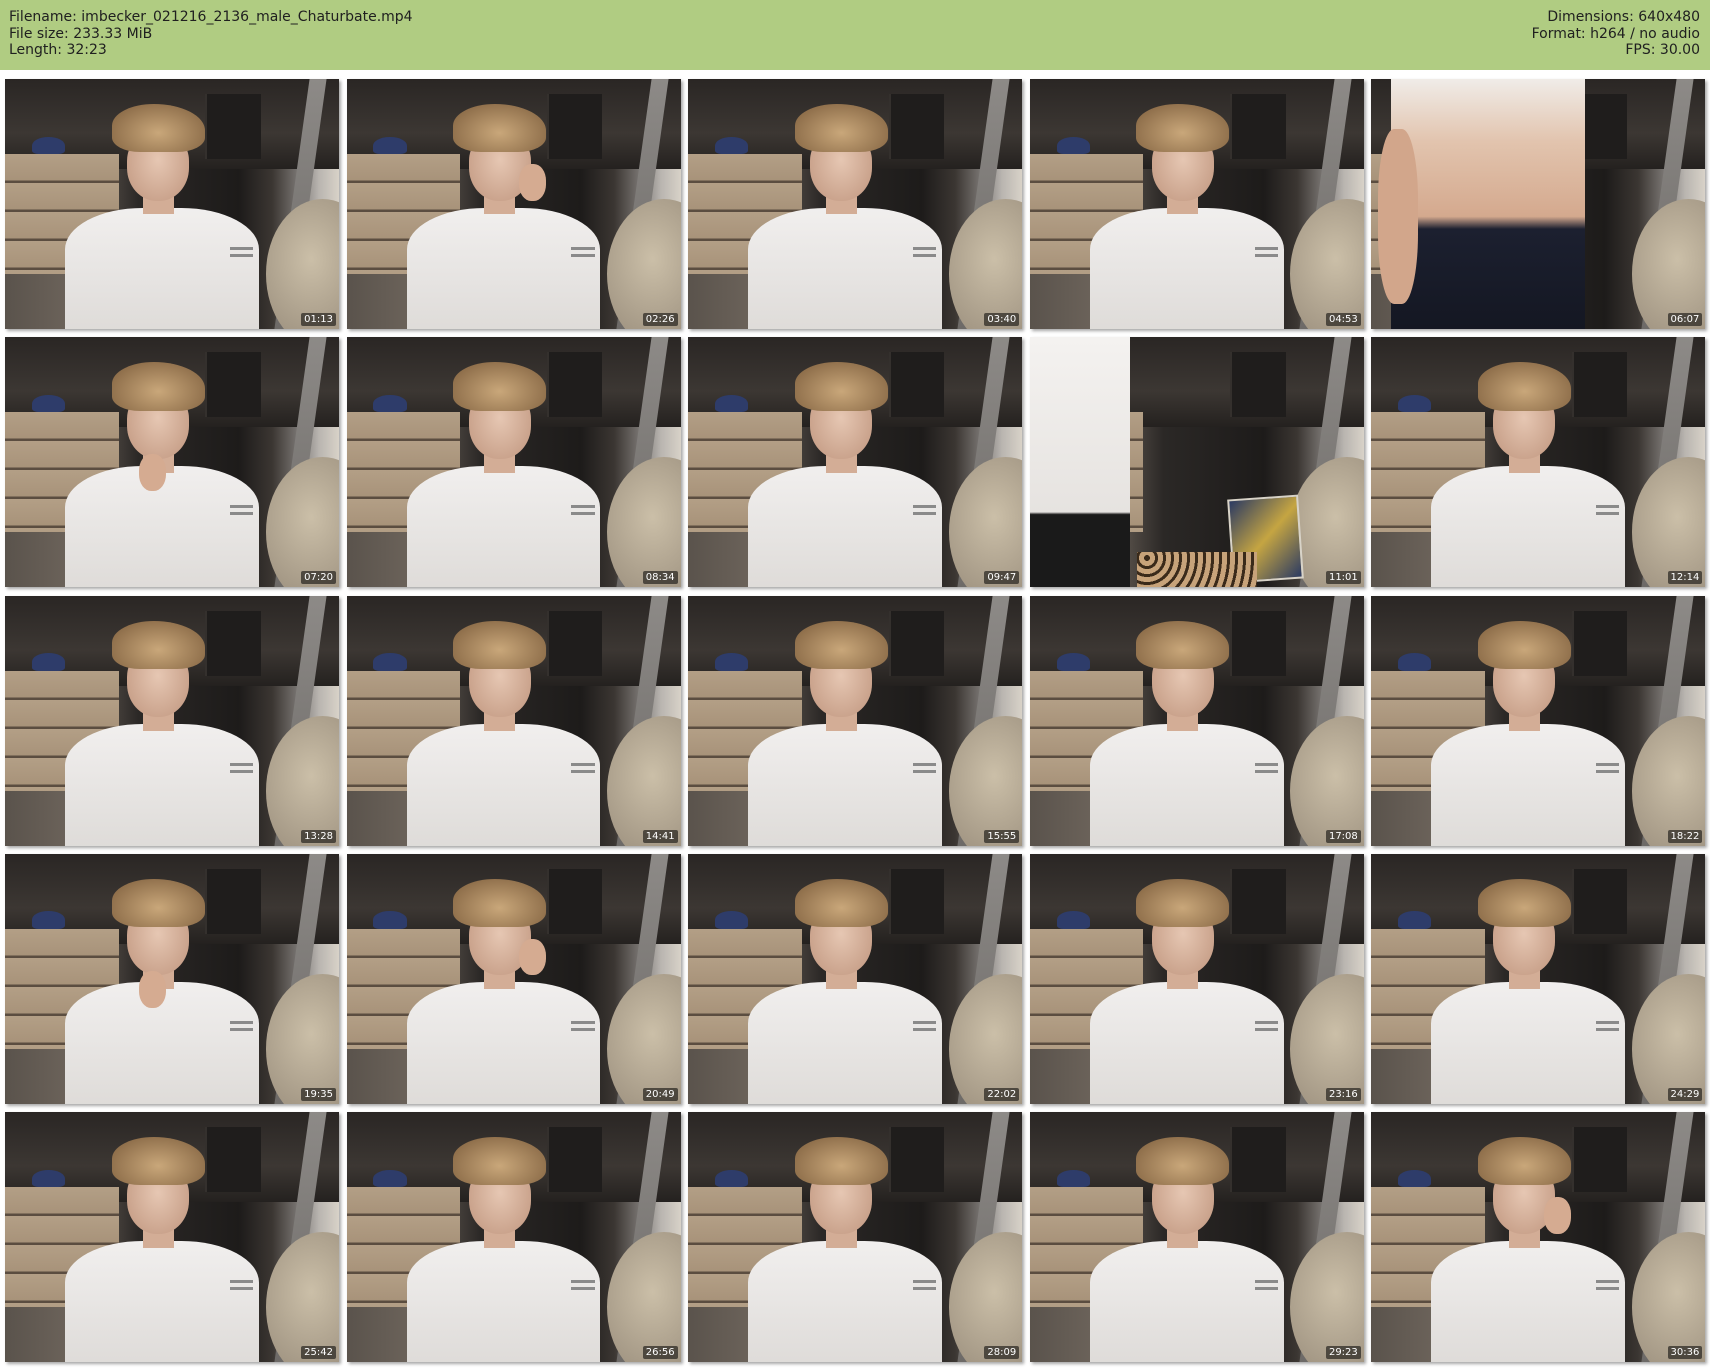 The height and width of the screenshot is (1370, 1710). I want to click on video-frame-thumbnail: 20:49, so click(513, 978).